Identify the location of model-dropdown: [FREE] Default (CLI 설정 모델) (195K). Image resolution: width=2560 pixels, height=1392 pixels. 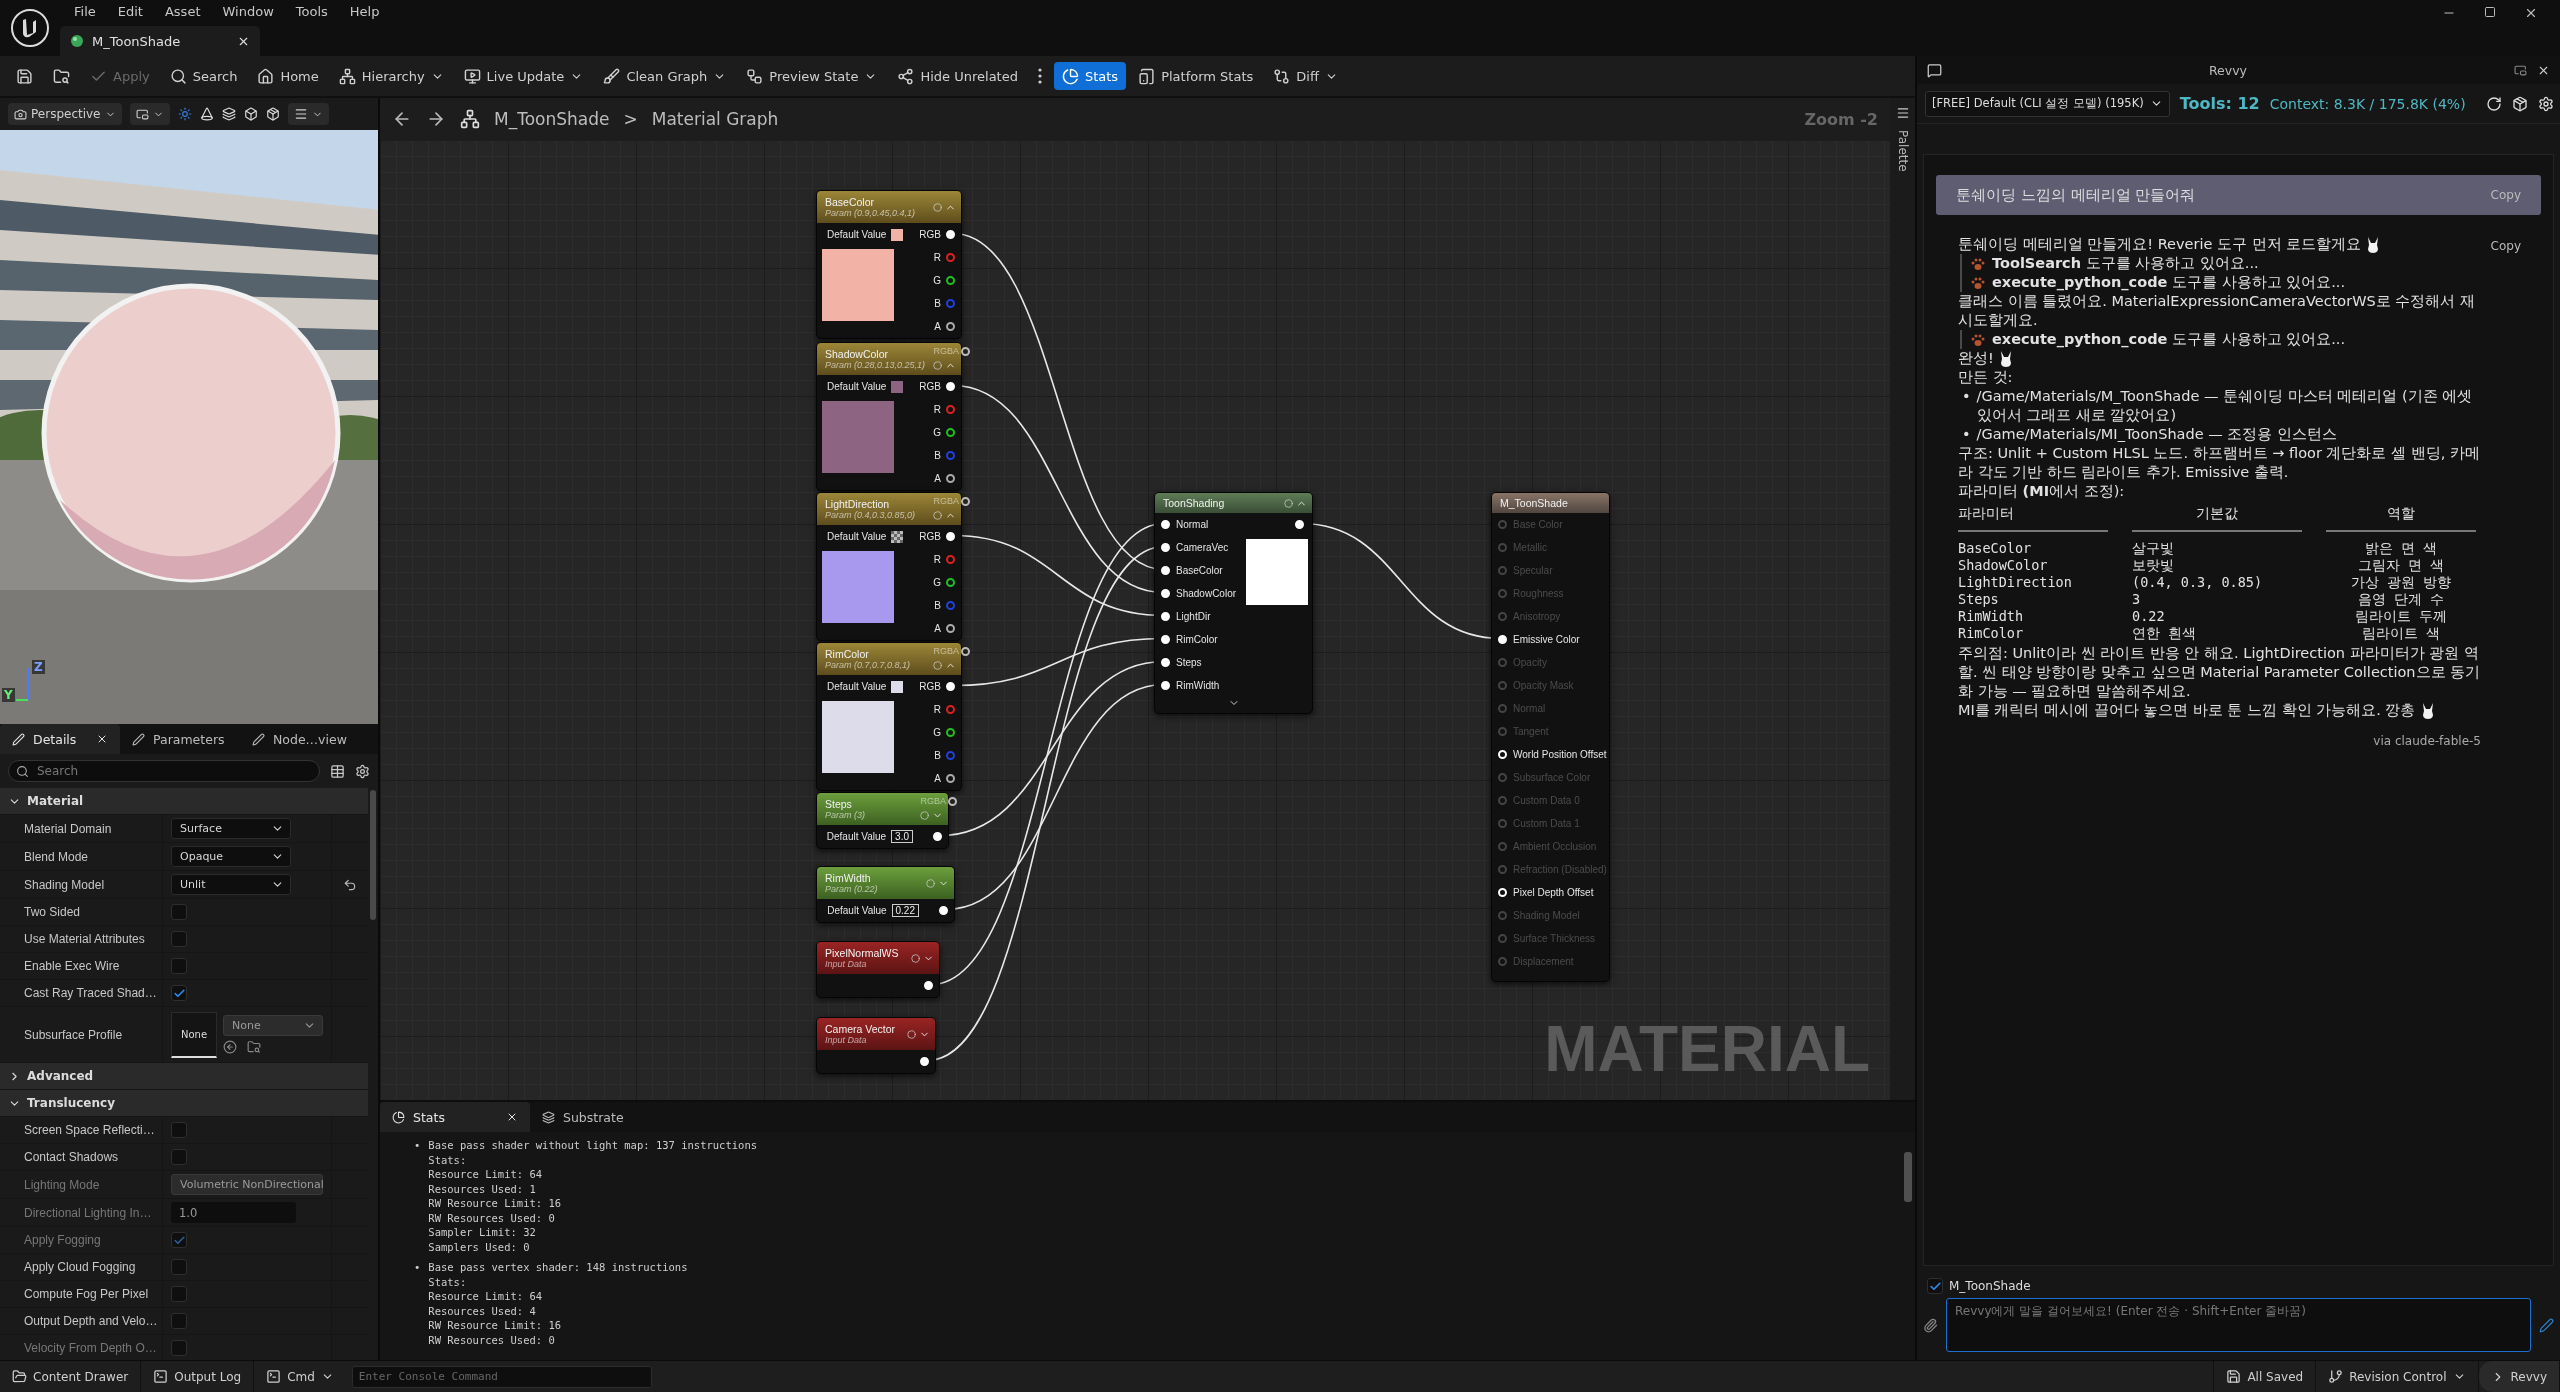
(2047, 103).